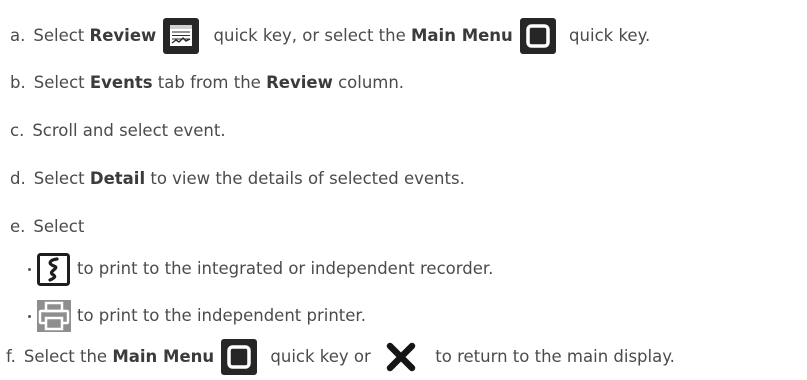 This screenshot has height=380, width=807. Describe the element at coordinates (309, 35) in the screenshot. I see `step-text: quick key, or select the` at that location.